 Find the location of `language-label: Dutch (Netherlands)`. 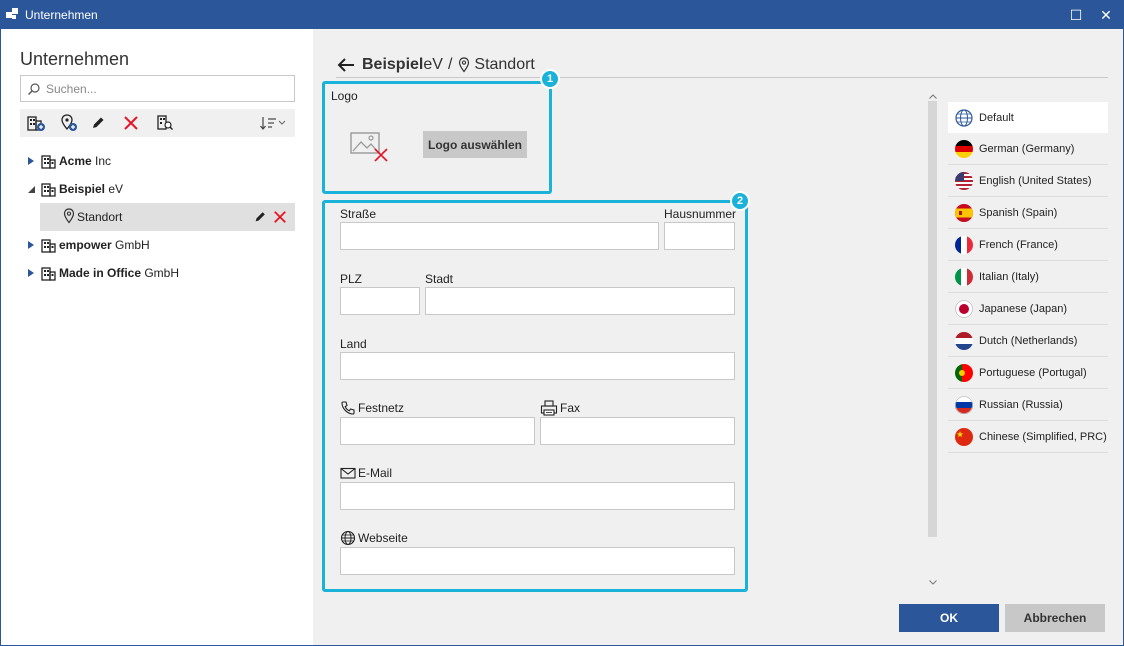

language-label: Dutch (Netherlands) is located at coordinates (1028, 341).